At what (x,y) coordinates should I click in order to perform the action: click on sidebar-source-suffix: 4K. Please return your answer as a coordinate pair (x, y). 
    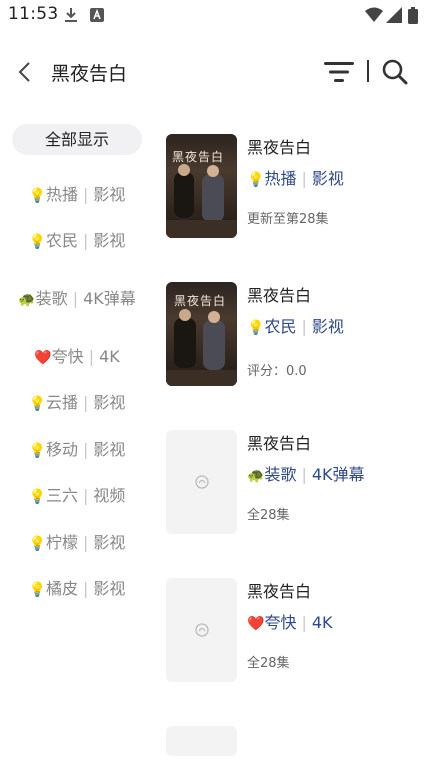
    Looking at the image, I should click on (109, 356).